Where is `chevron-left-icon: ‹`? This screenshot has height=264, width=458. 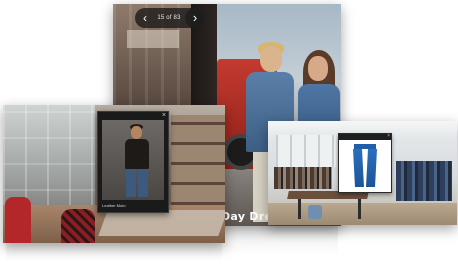
chevron-left-icon: ‹ is located at coordinates (145, 18).